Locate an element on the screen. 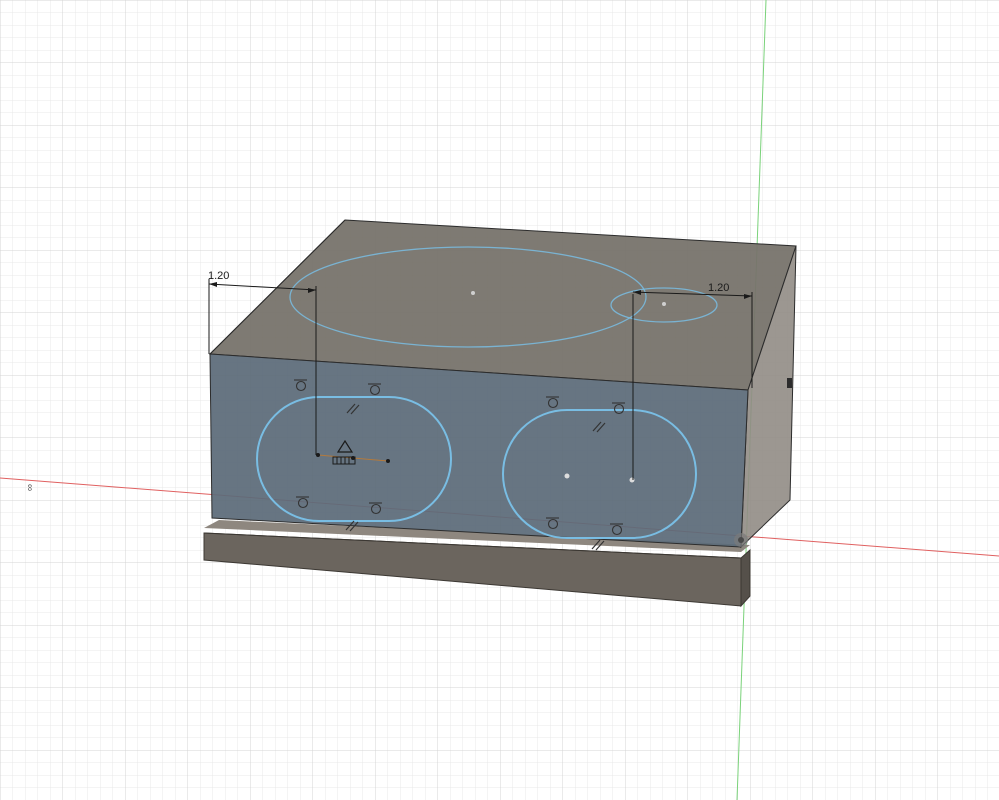  left-slot-point-a is located at coordinates (318, 455).